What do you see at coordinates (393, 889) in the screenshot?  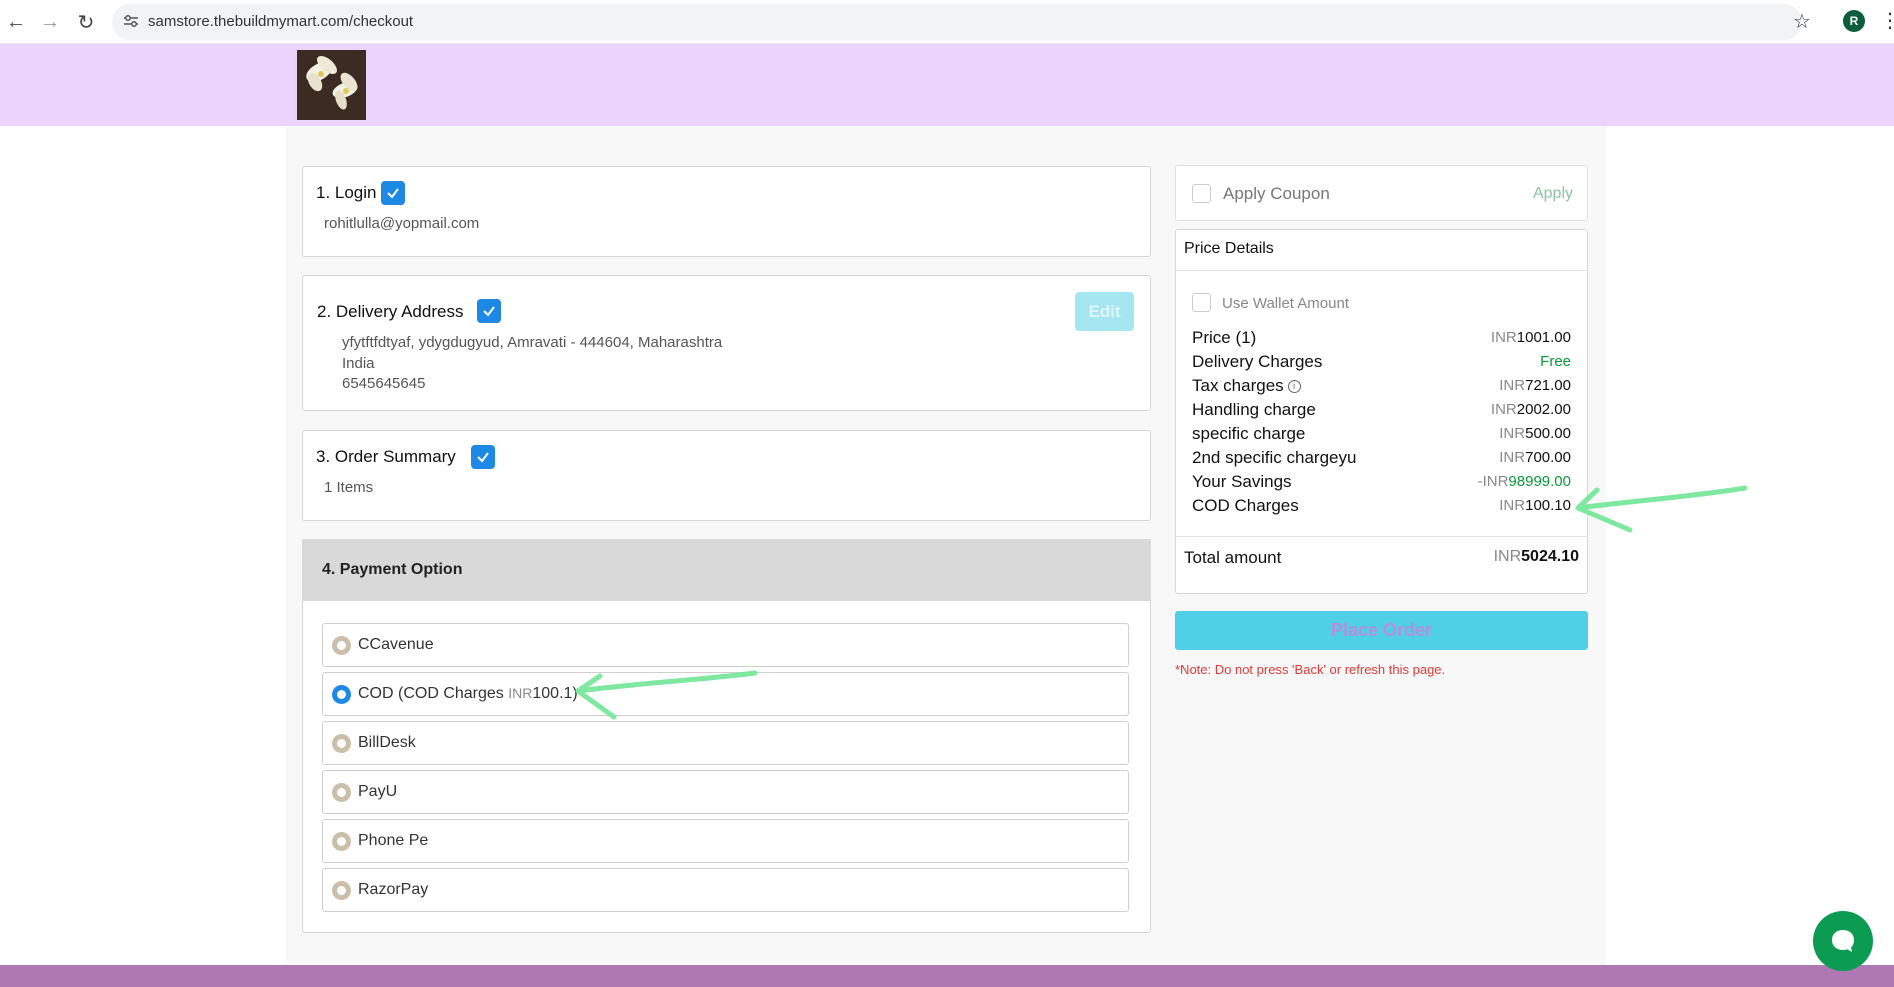 I see `payment-option-label: RazorPay` at bounding box center [393, 889].